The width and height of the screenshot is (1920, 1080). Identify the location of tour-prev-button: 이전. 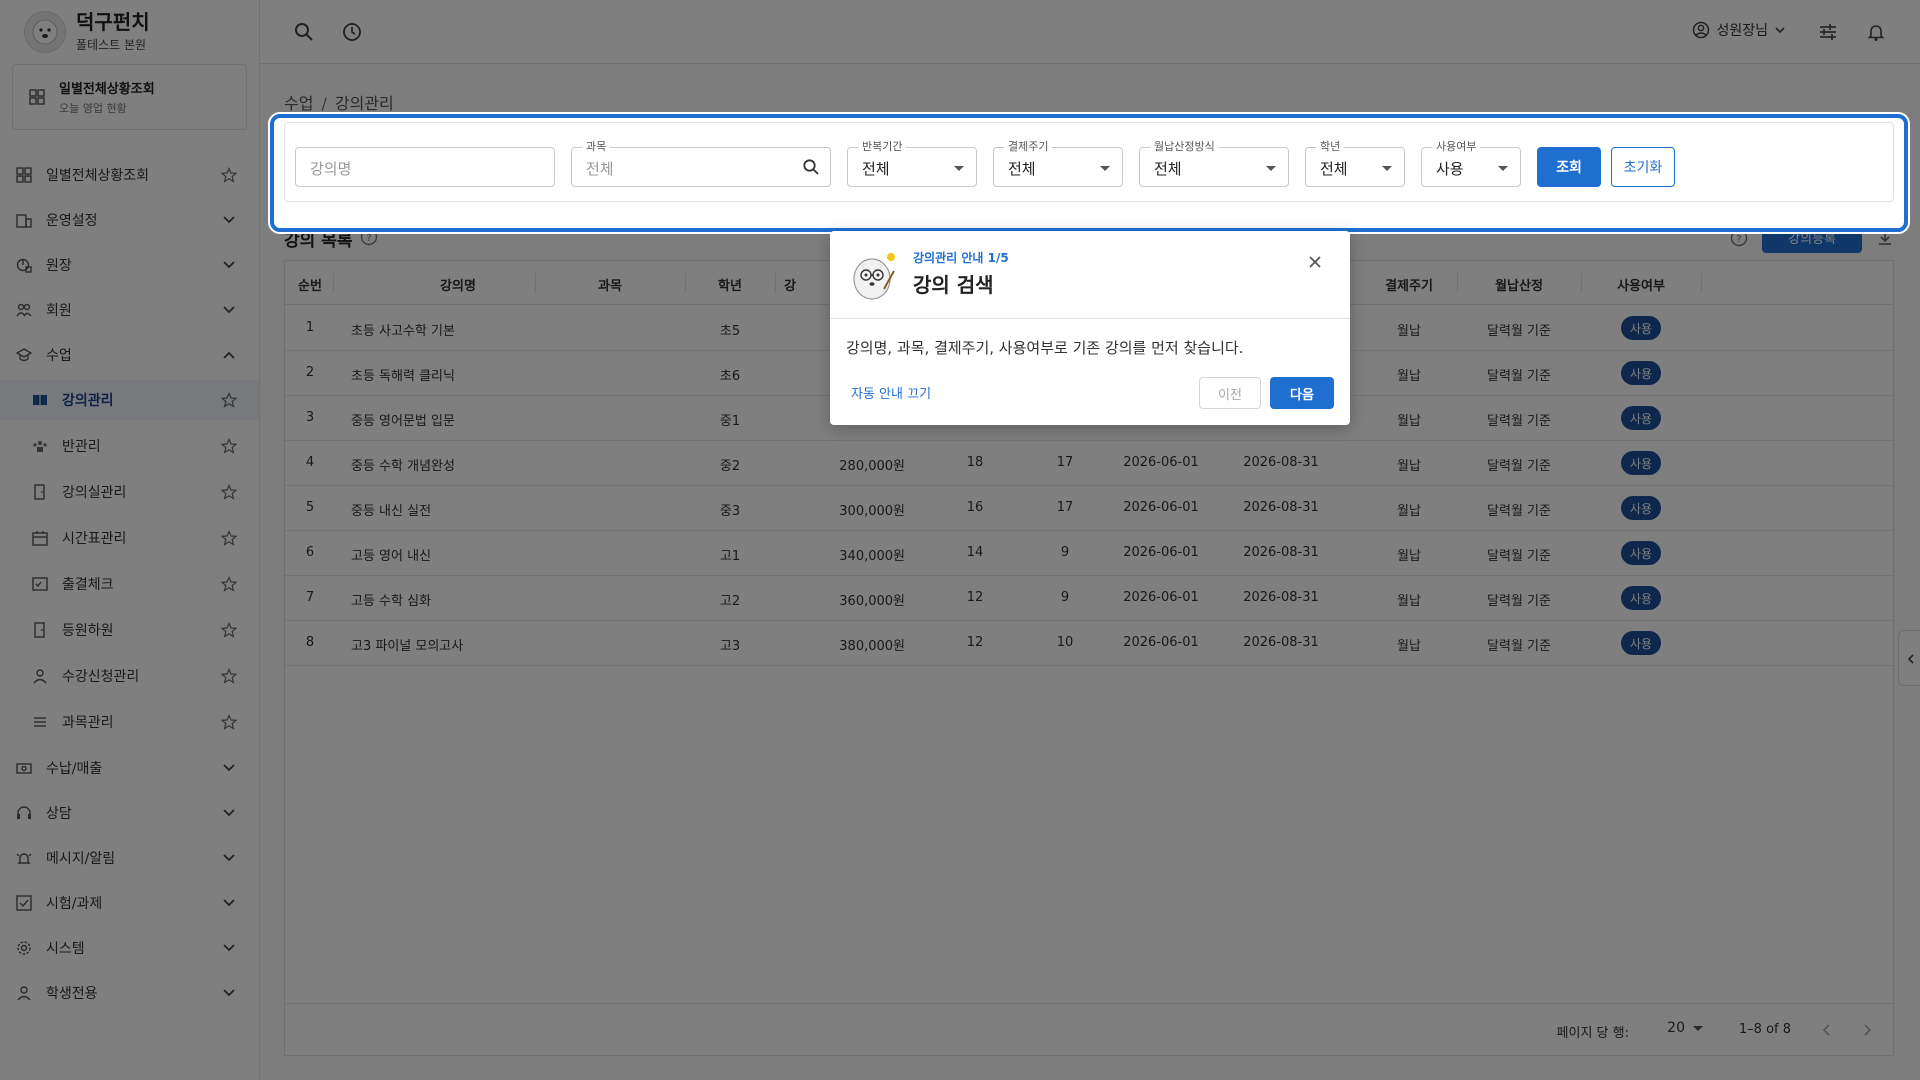
(1230, 393).